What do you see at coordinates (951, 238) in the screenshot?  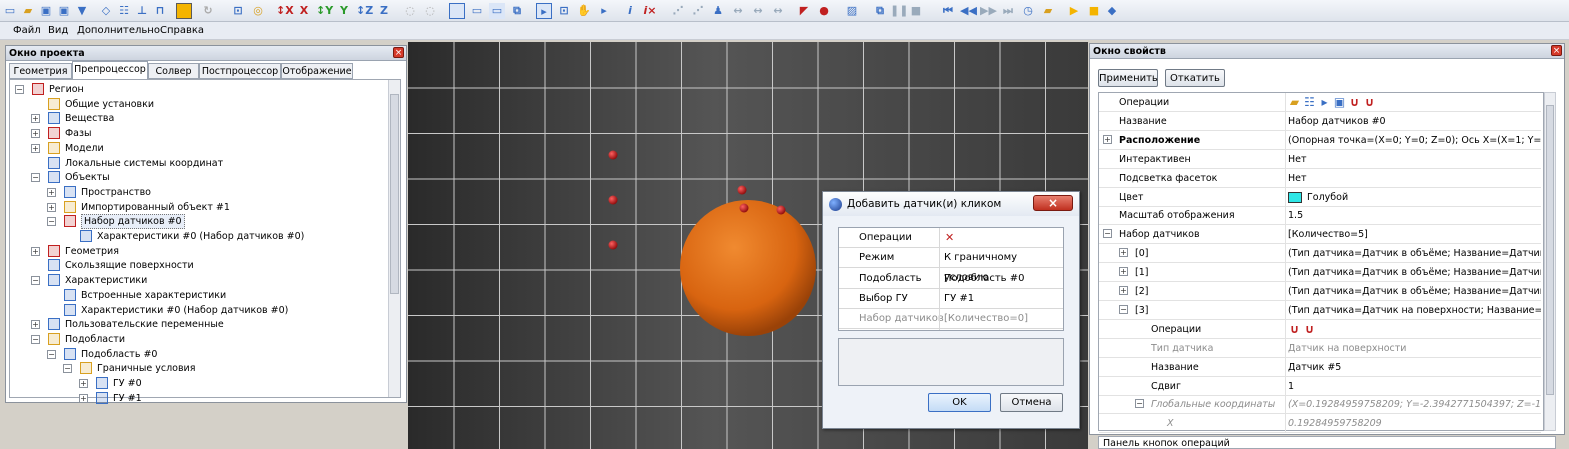 I see `clear-sensors-icon: ✕` at bounding box center [951, 238].